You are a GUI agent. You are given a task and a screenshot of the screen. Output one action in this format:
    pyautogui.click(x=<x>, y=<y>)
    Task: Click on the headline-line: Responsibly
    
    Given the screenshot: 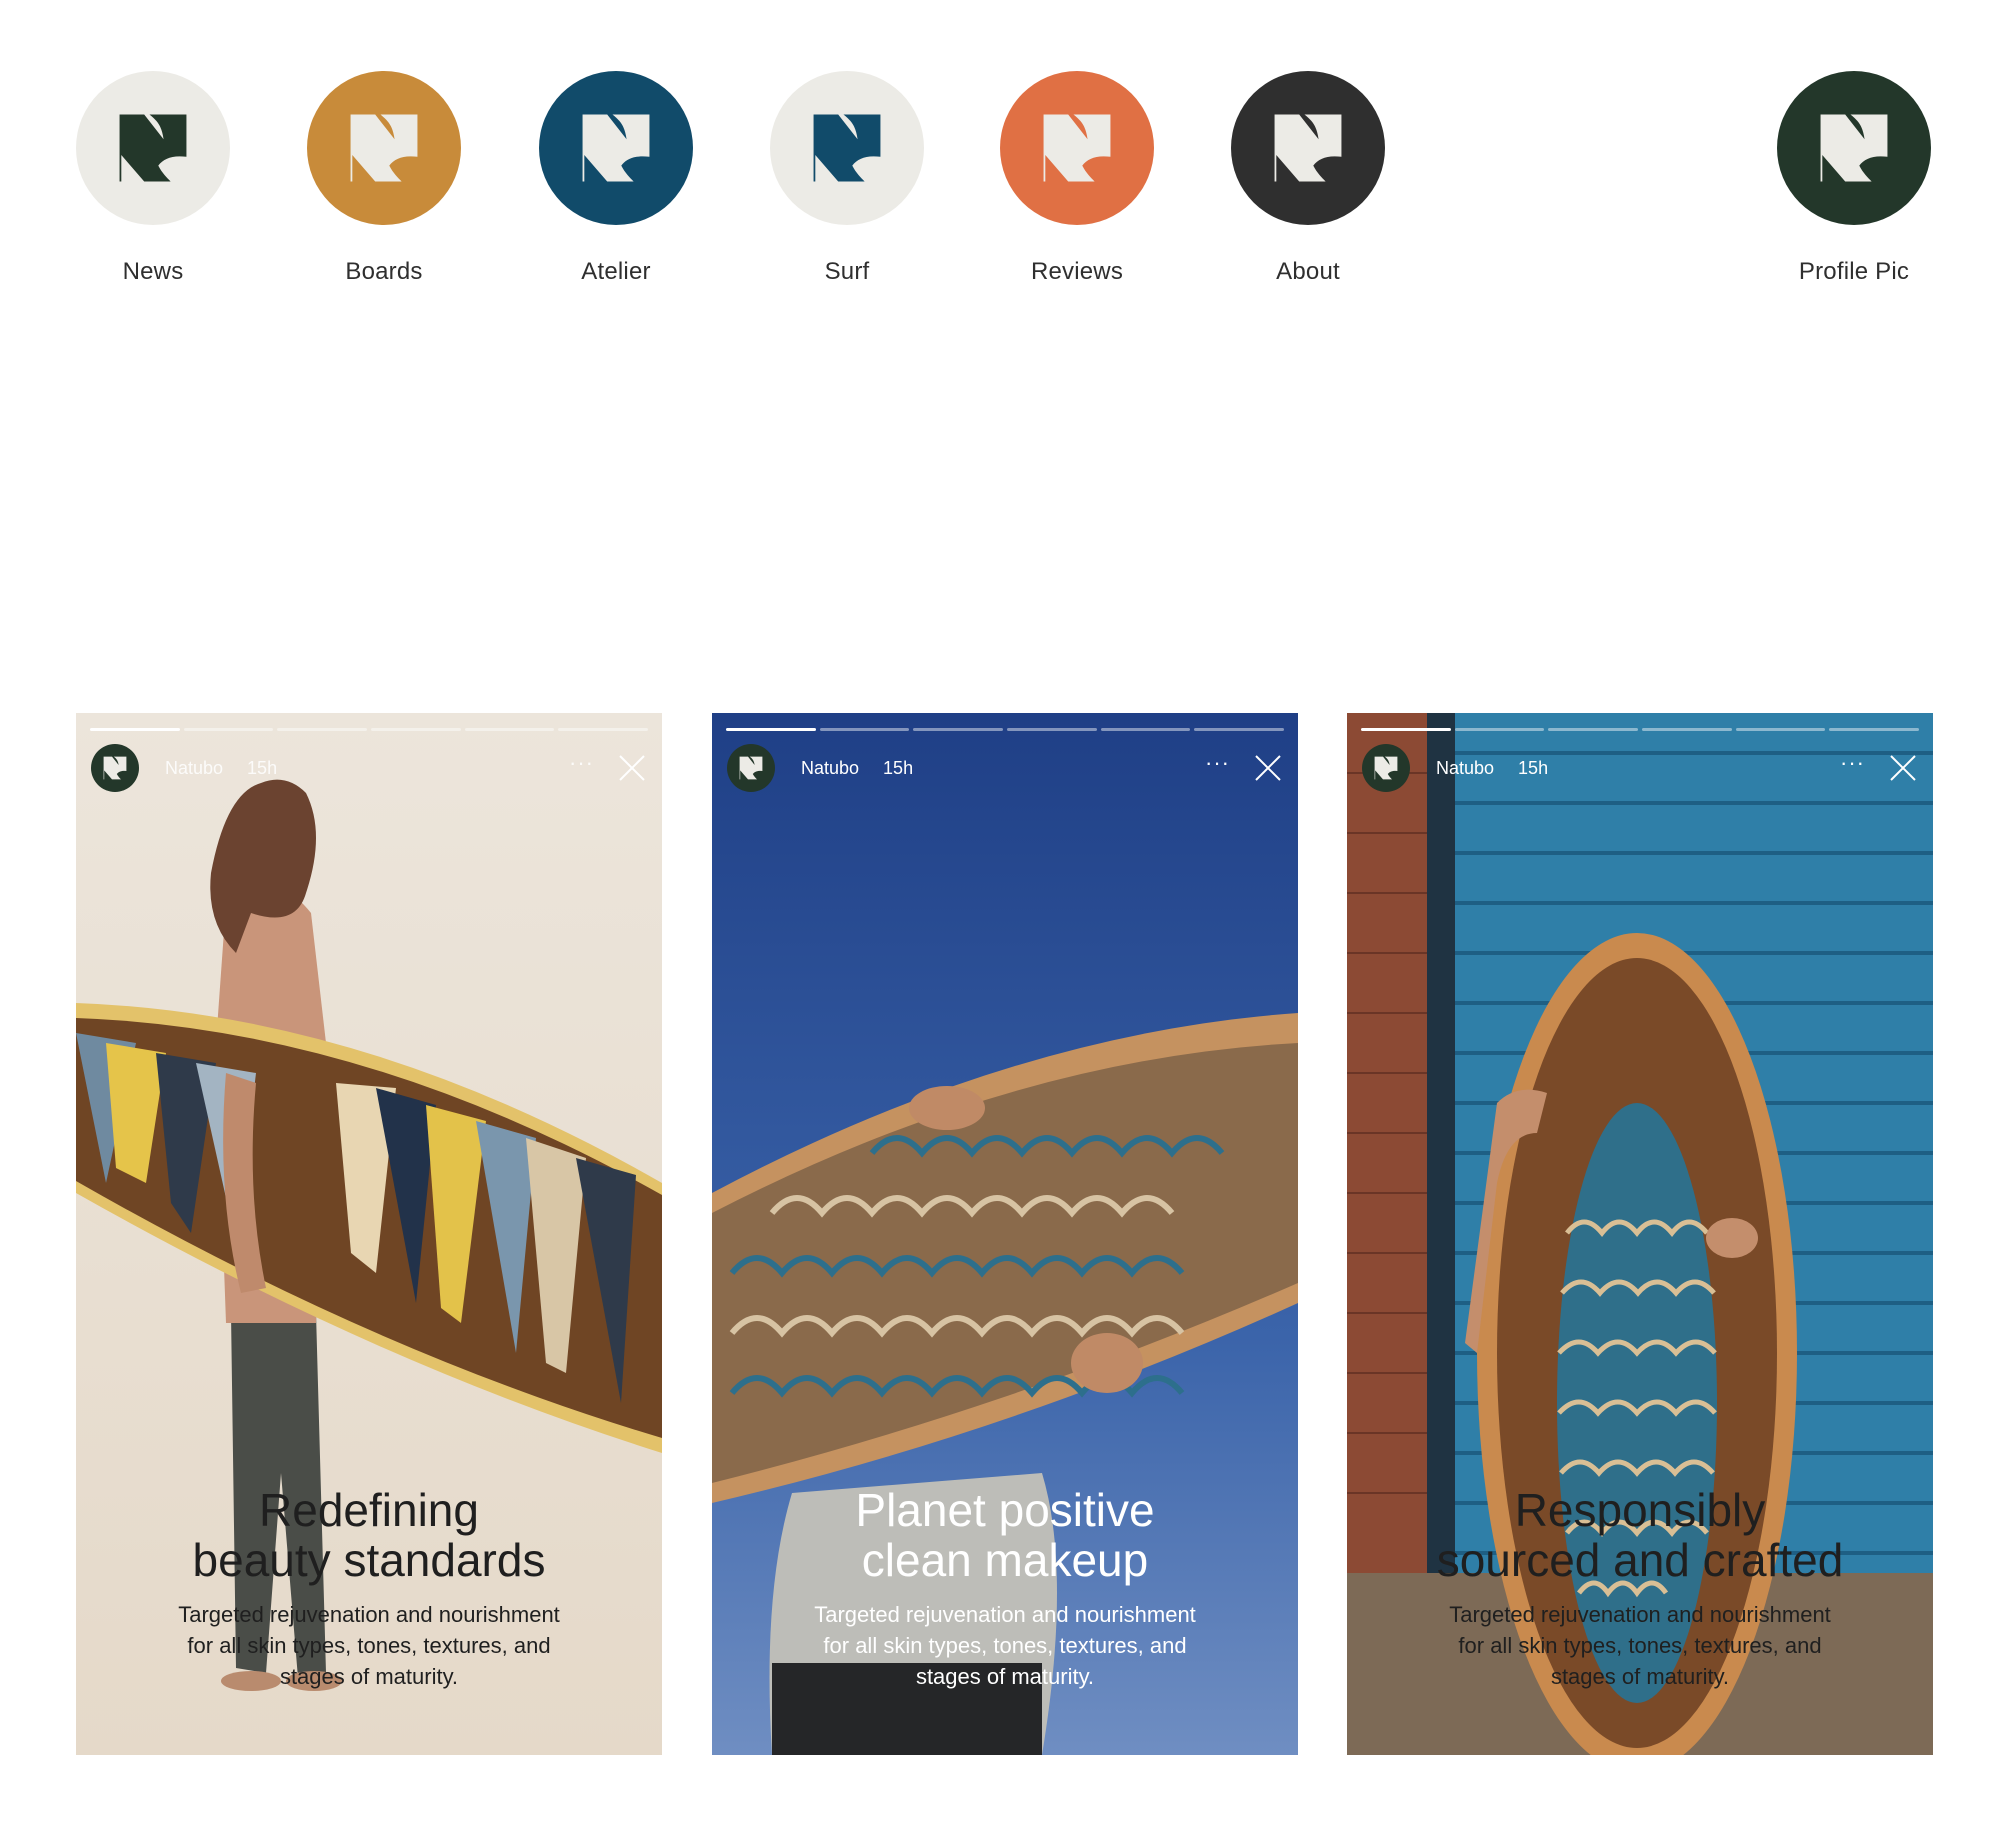 What is the action you would take?
    pyautogui.click(x=1640, y=1510)
    